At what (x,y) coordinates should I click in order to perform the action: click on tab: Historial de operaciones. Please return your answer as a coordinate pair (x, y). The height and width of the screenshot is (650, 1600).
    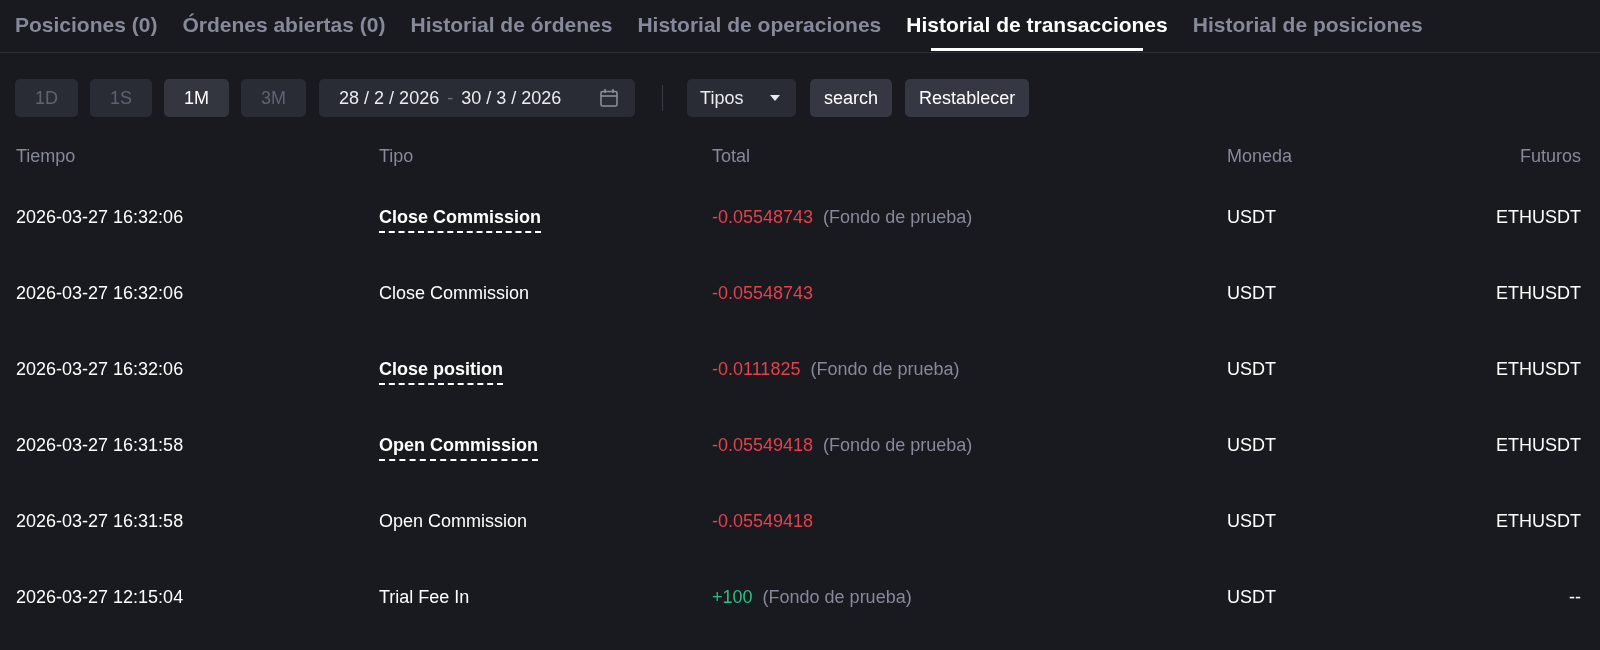
    Looking at the image, I should click on (759, 26).